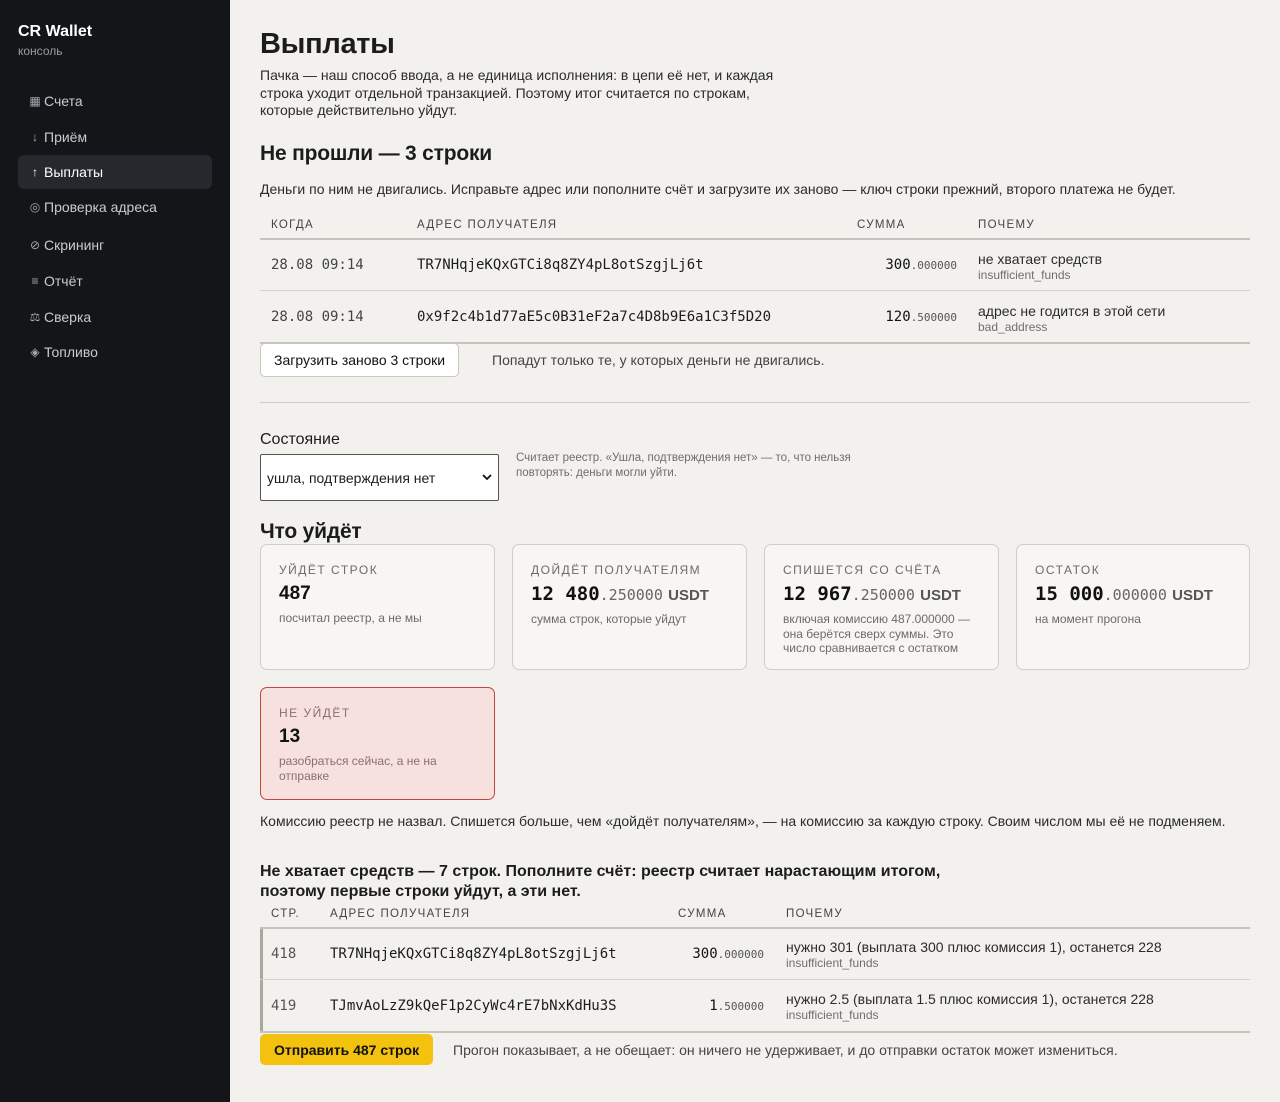 The width and height of the screenshot is (1280, 1102). What do you see at coordinates (285, 914) in the screenshot?
I see `column-header: Стр.` at bounding box center [285, 914].